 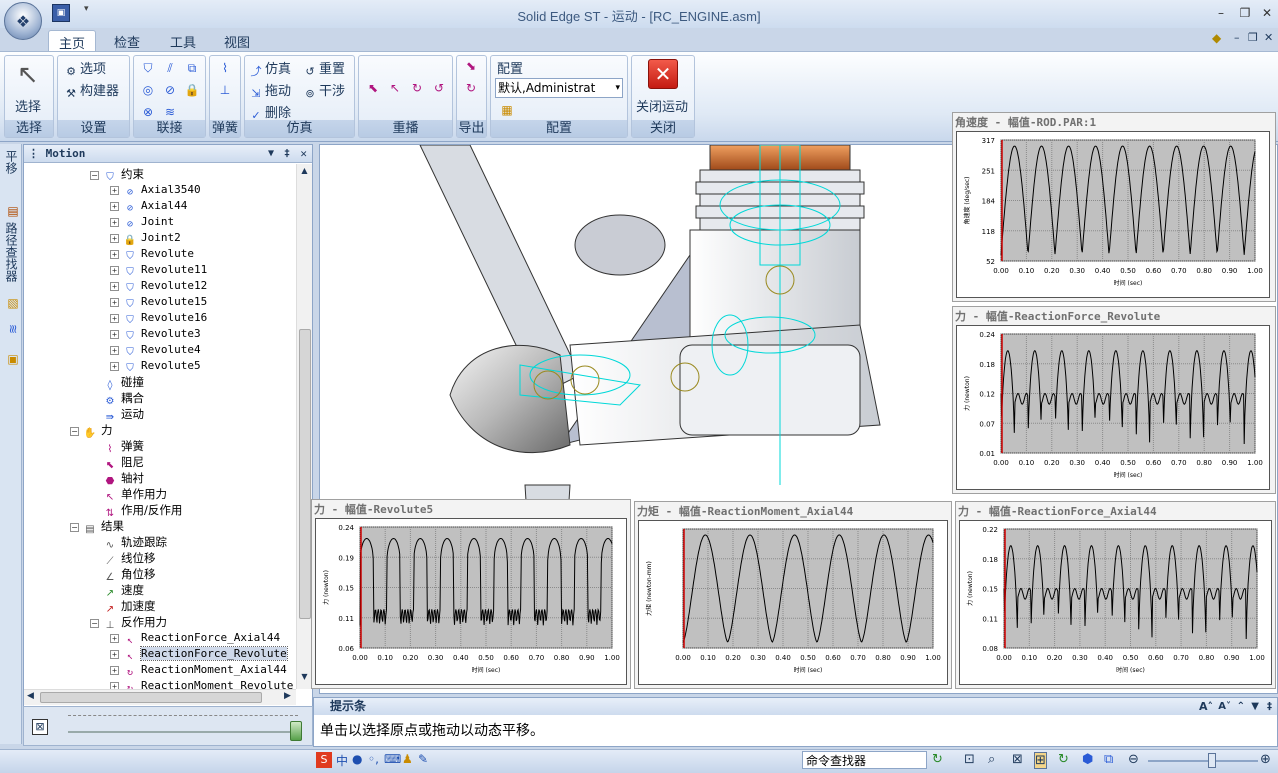 What do you see at coordinates (11, 329) in the screenshot?
I see `sensor-icon: ≋` at bounding box center [11, 329].